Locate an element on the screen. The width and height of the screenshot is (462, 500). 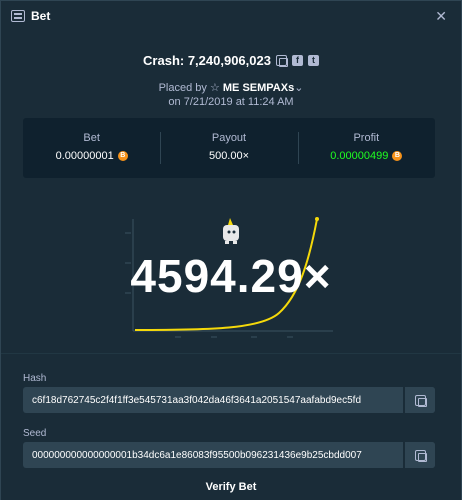
close-icon: ✕ is located at coordinates (441, 16).